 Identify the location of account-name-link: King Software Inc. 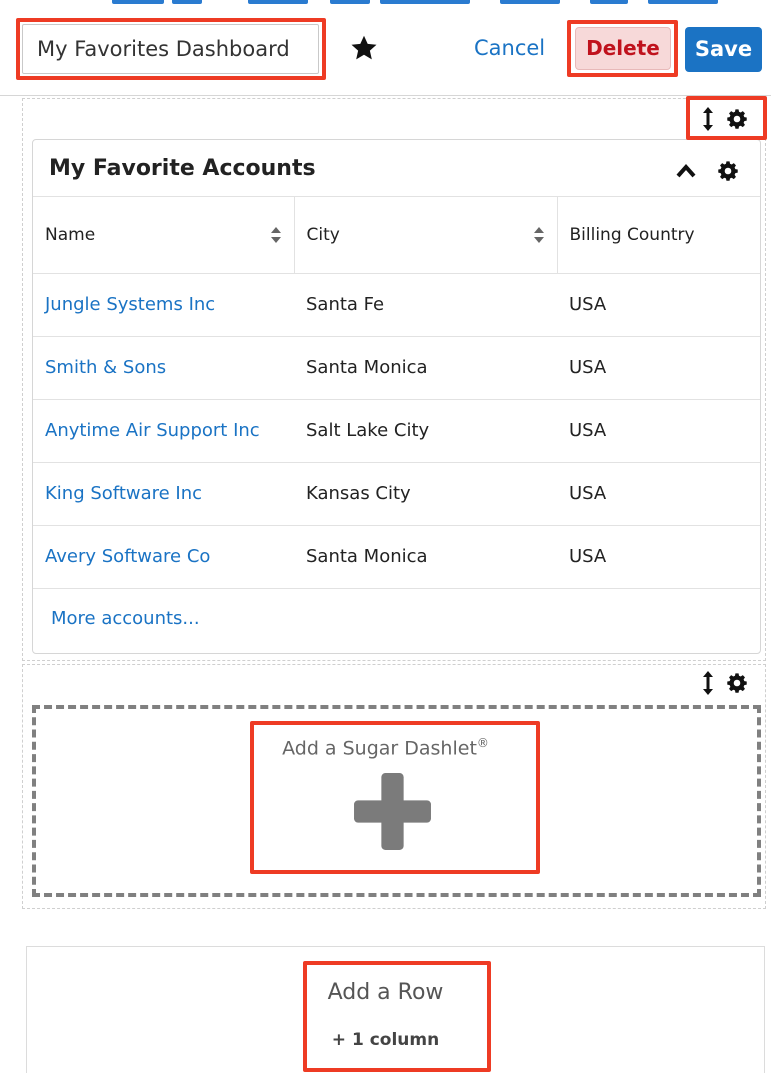
(163, 494).